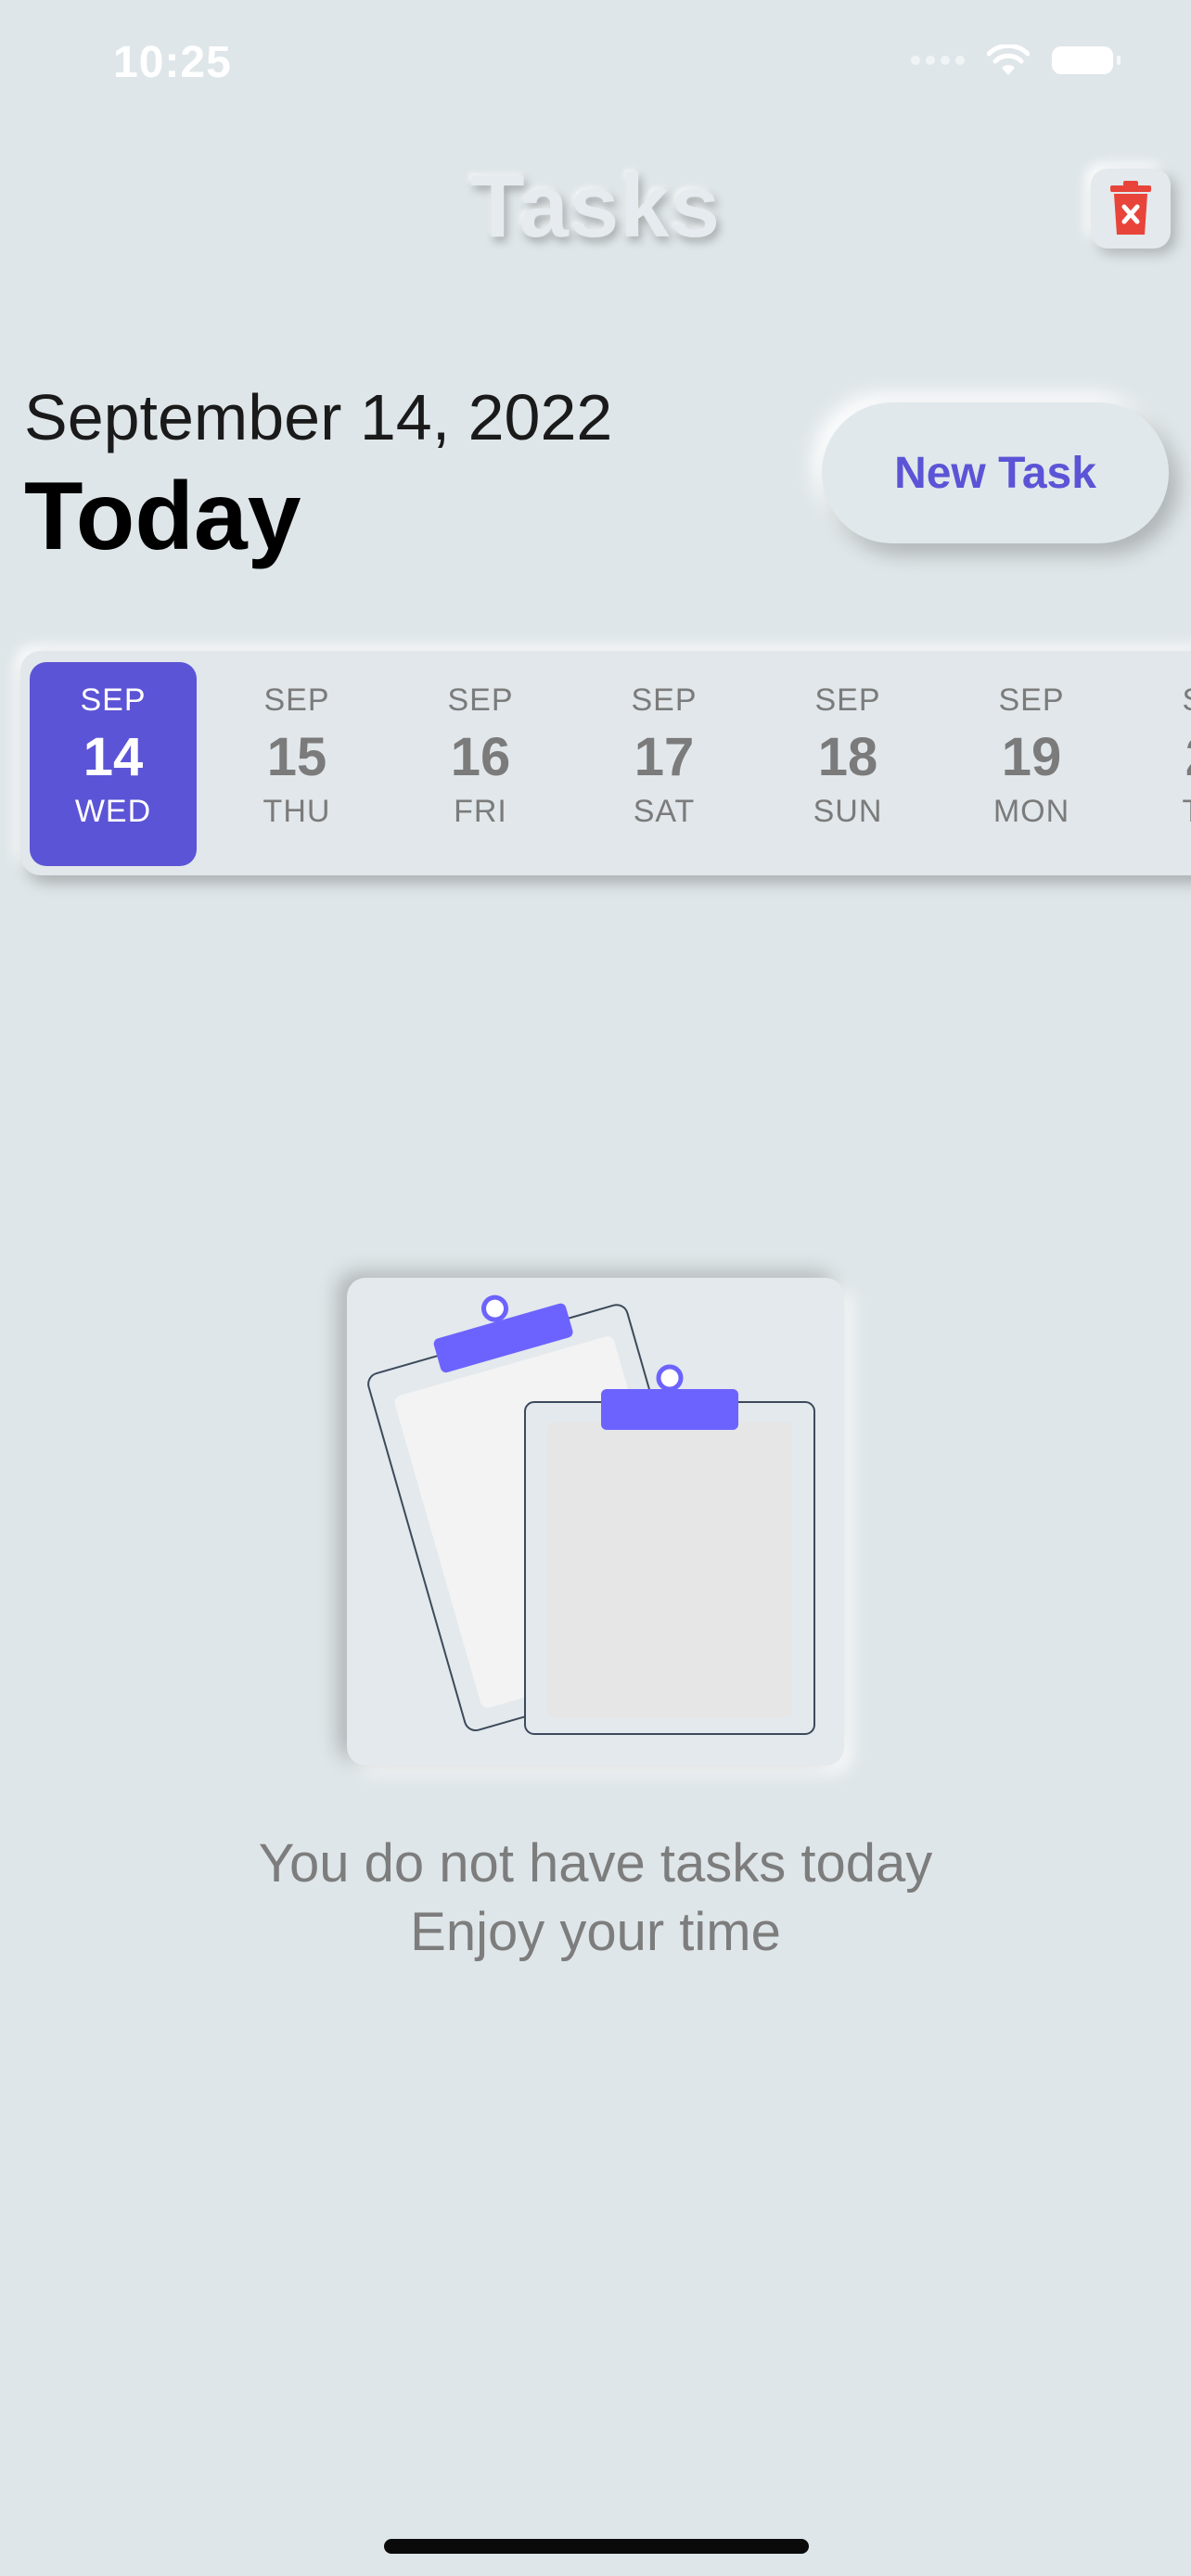 The height and width of the screenshot is (2576, 1191). What do you see at coordinates (162, 516) in the screenshot?
I see `today-heading: Today` at bounding box center [162, 516].